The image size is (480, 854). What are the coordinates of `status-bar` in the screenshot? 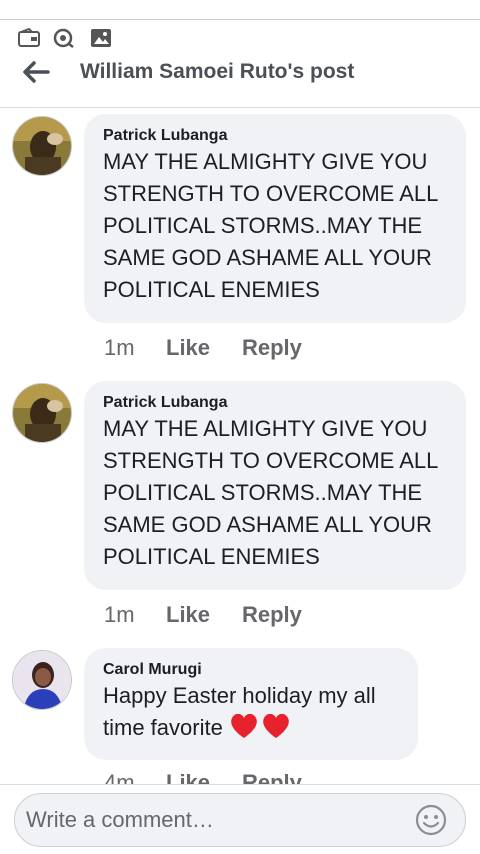 It's located at (240, 10).